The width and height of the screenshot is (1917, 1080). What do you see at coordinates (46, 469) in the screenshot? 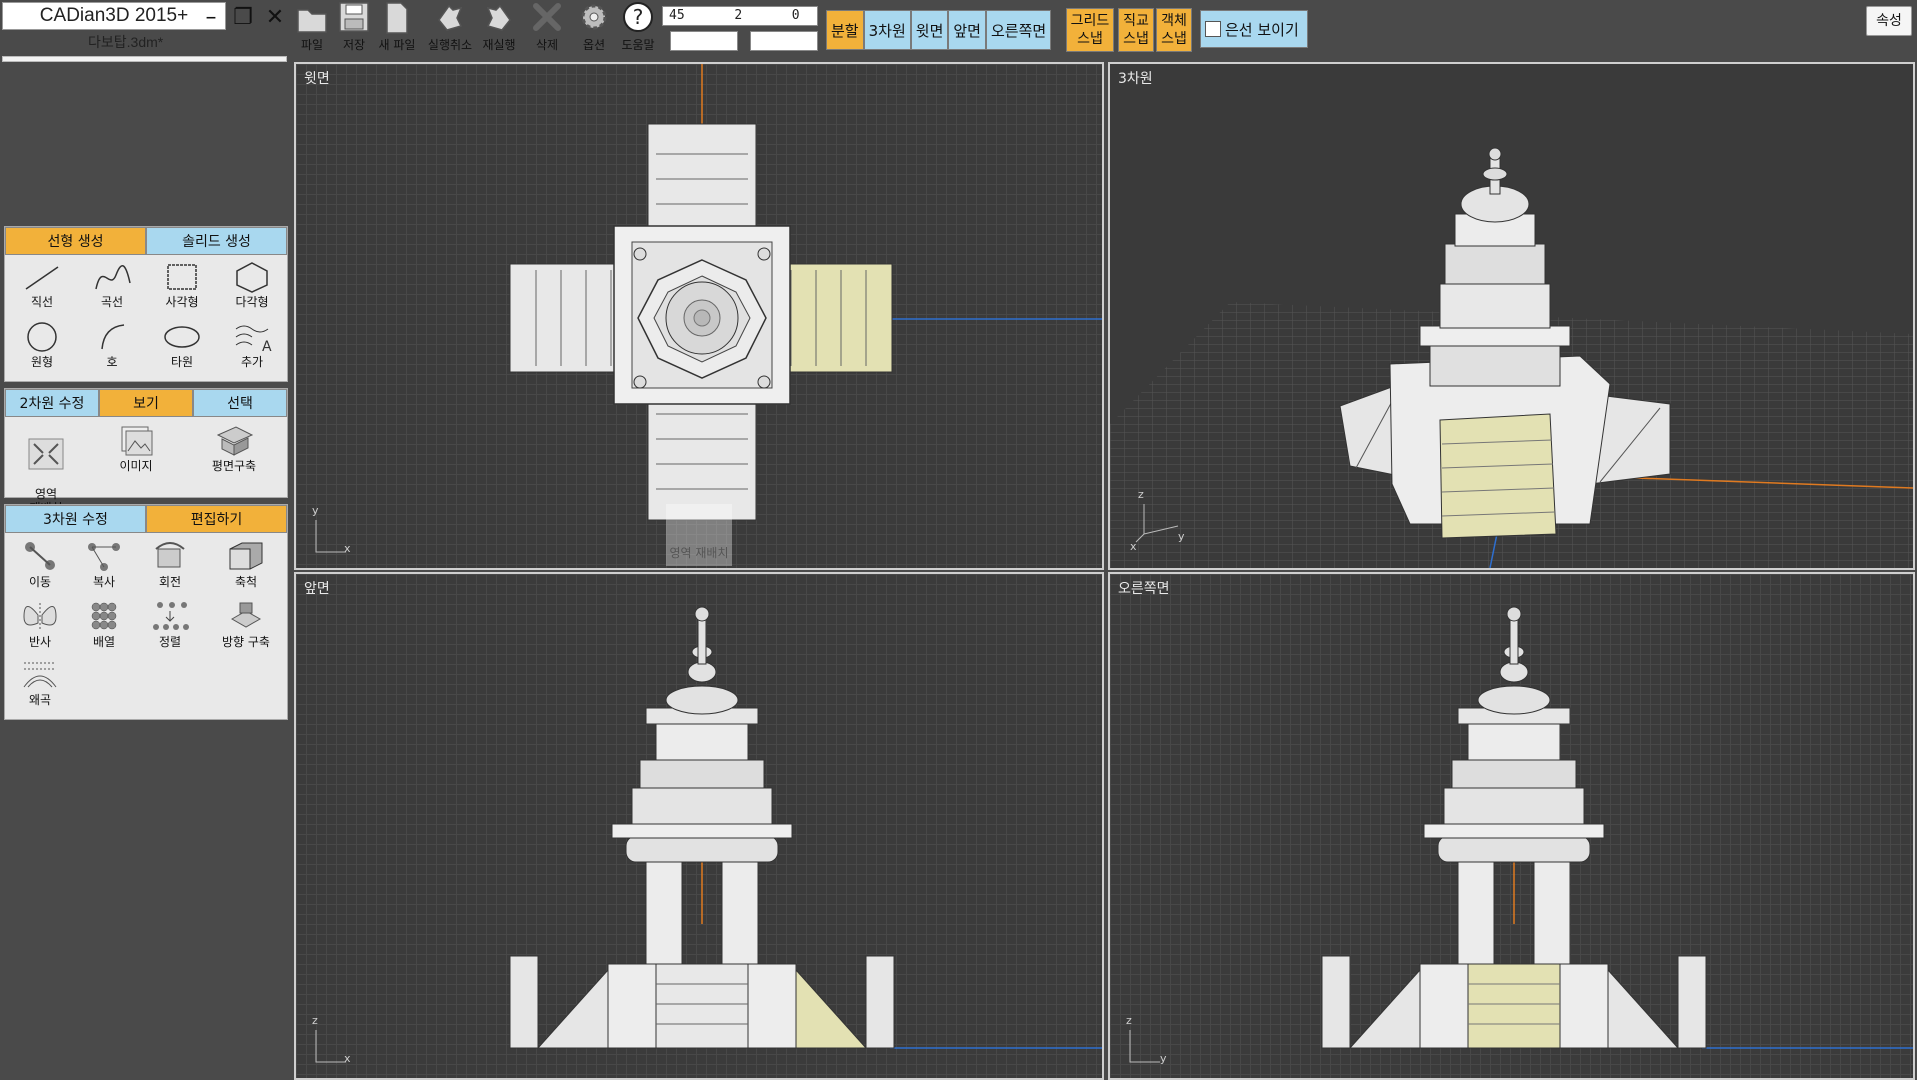
I see `zoom-extents-tool: 영역 재배치` at bounding box center [46, 469].